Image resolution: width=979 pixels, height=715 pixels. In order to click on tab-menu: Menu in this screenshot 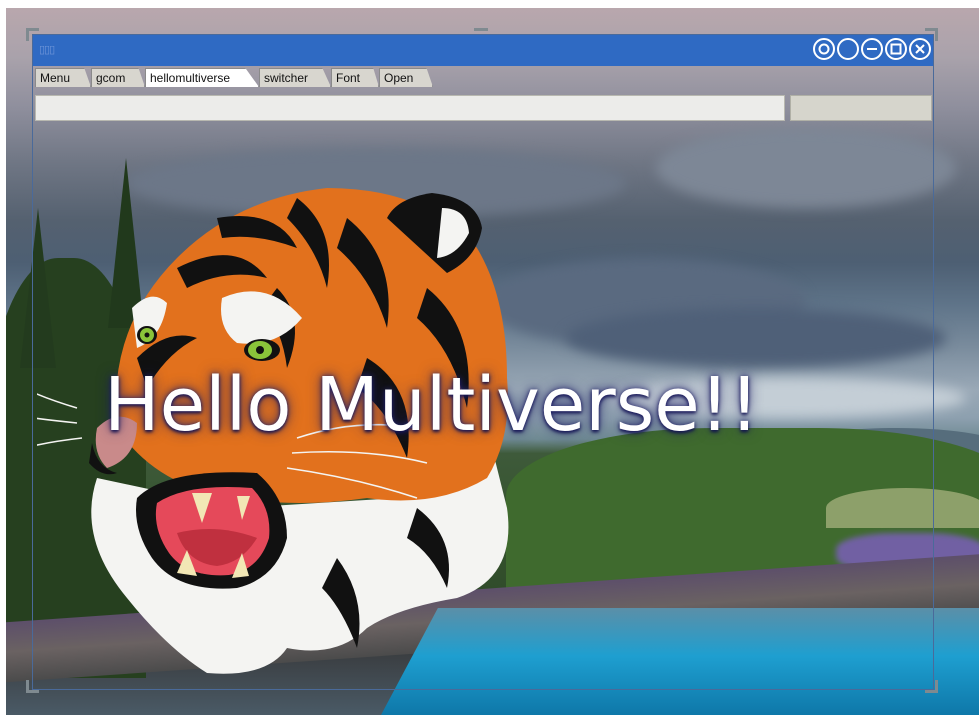, I will do `click(63, 77)`.